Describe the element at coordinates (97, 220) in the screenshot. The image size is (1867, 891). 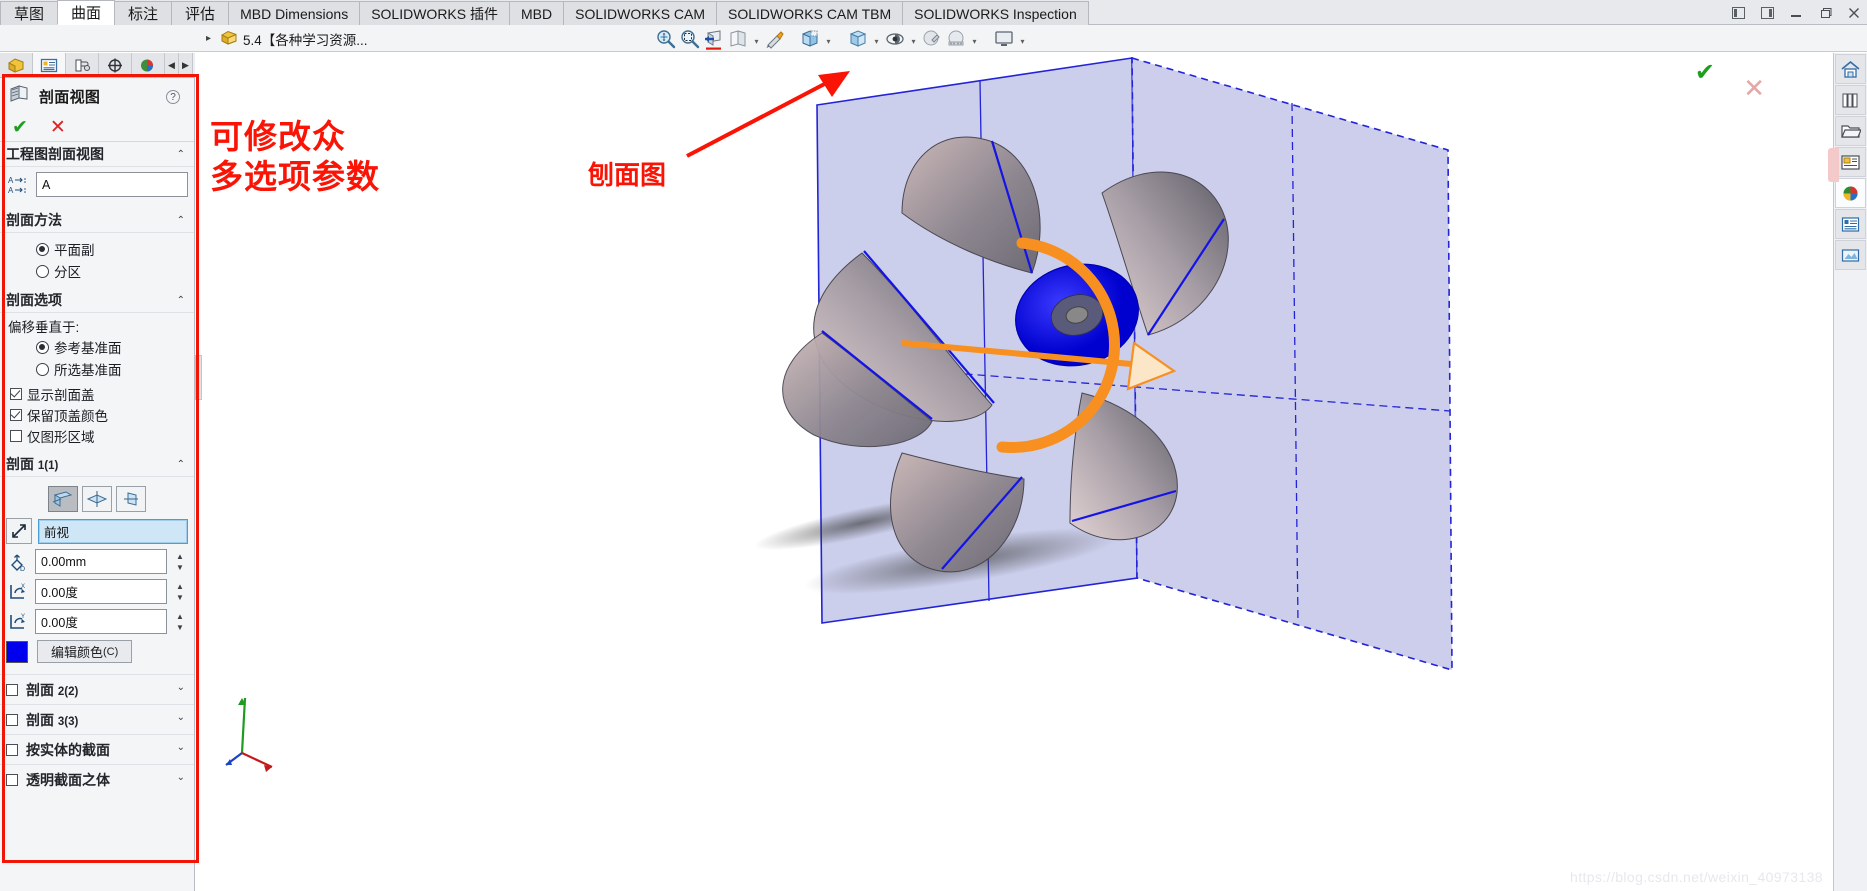
I see `method-section-header: 剖面方法 ⌃` at that location.